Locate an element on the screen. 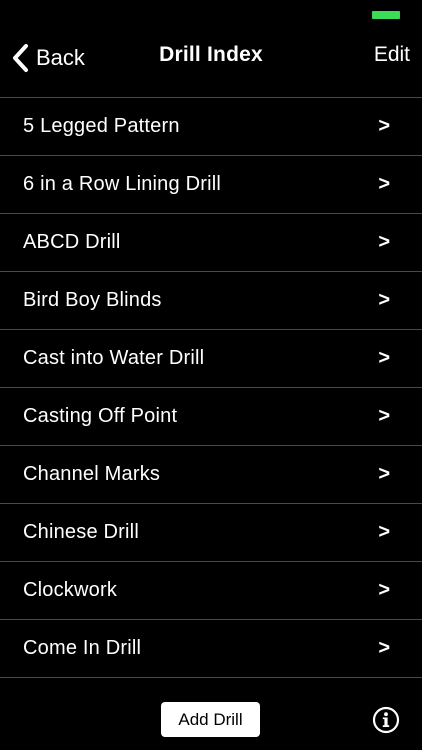 The height and width of the screenshot is (750, 422). drill-list-item: Casting Off Point > is located at coordinates (211, 417).